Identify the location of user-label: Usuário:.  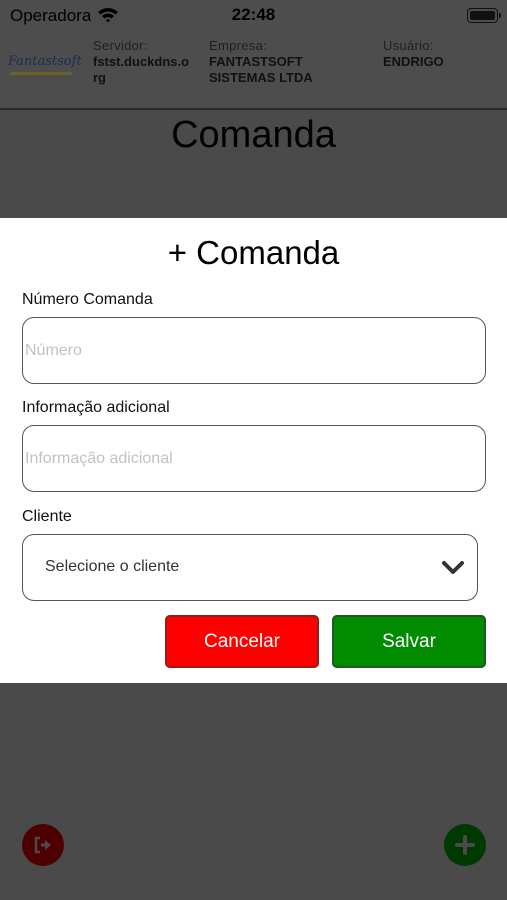
(408, 45).